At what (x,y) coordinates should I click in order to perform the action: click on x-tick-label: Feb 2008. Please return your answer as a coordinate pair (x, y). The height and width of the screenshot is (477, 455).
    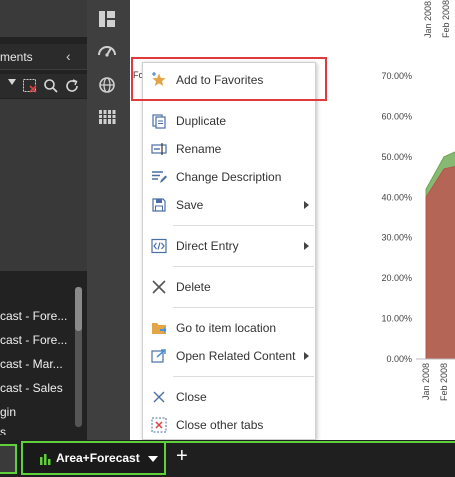
    Looking at the image, I should click on (444, 382).